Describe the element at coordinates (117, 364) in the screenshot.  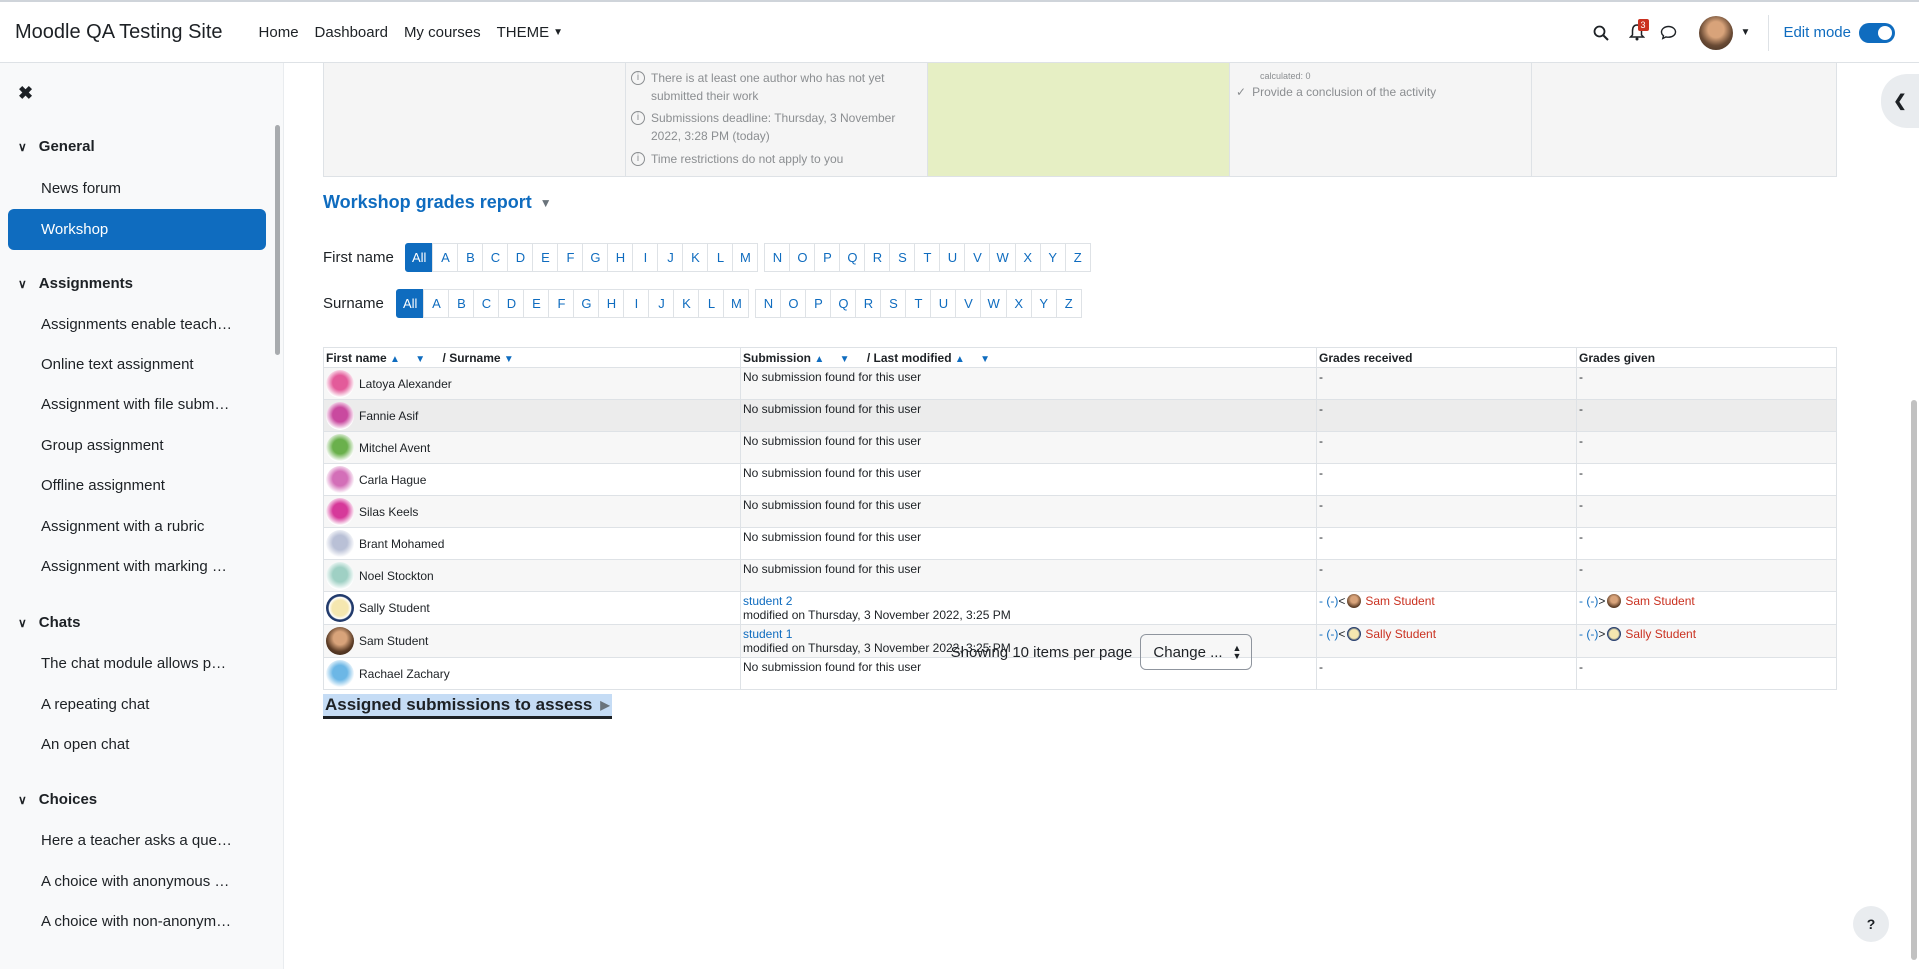
I see `drawer-item: Online text assignment` at that location.